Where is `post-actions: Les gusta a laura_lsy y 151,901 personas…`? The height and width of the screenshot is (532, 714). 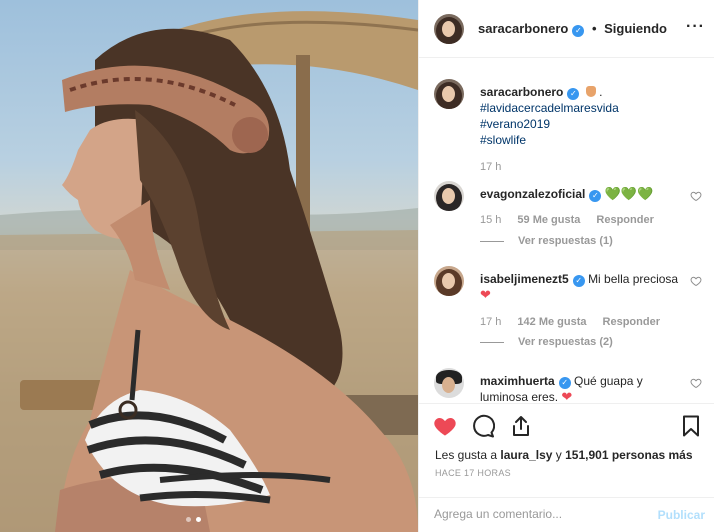
post-actions: Les gusta a laura_lsy y 151,901 personas… is located at coordinates (566, 467).